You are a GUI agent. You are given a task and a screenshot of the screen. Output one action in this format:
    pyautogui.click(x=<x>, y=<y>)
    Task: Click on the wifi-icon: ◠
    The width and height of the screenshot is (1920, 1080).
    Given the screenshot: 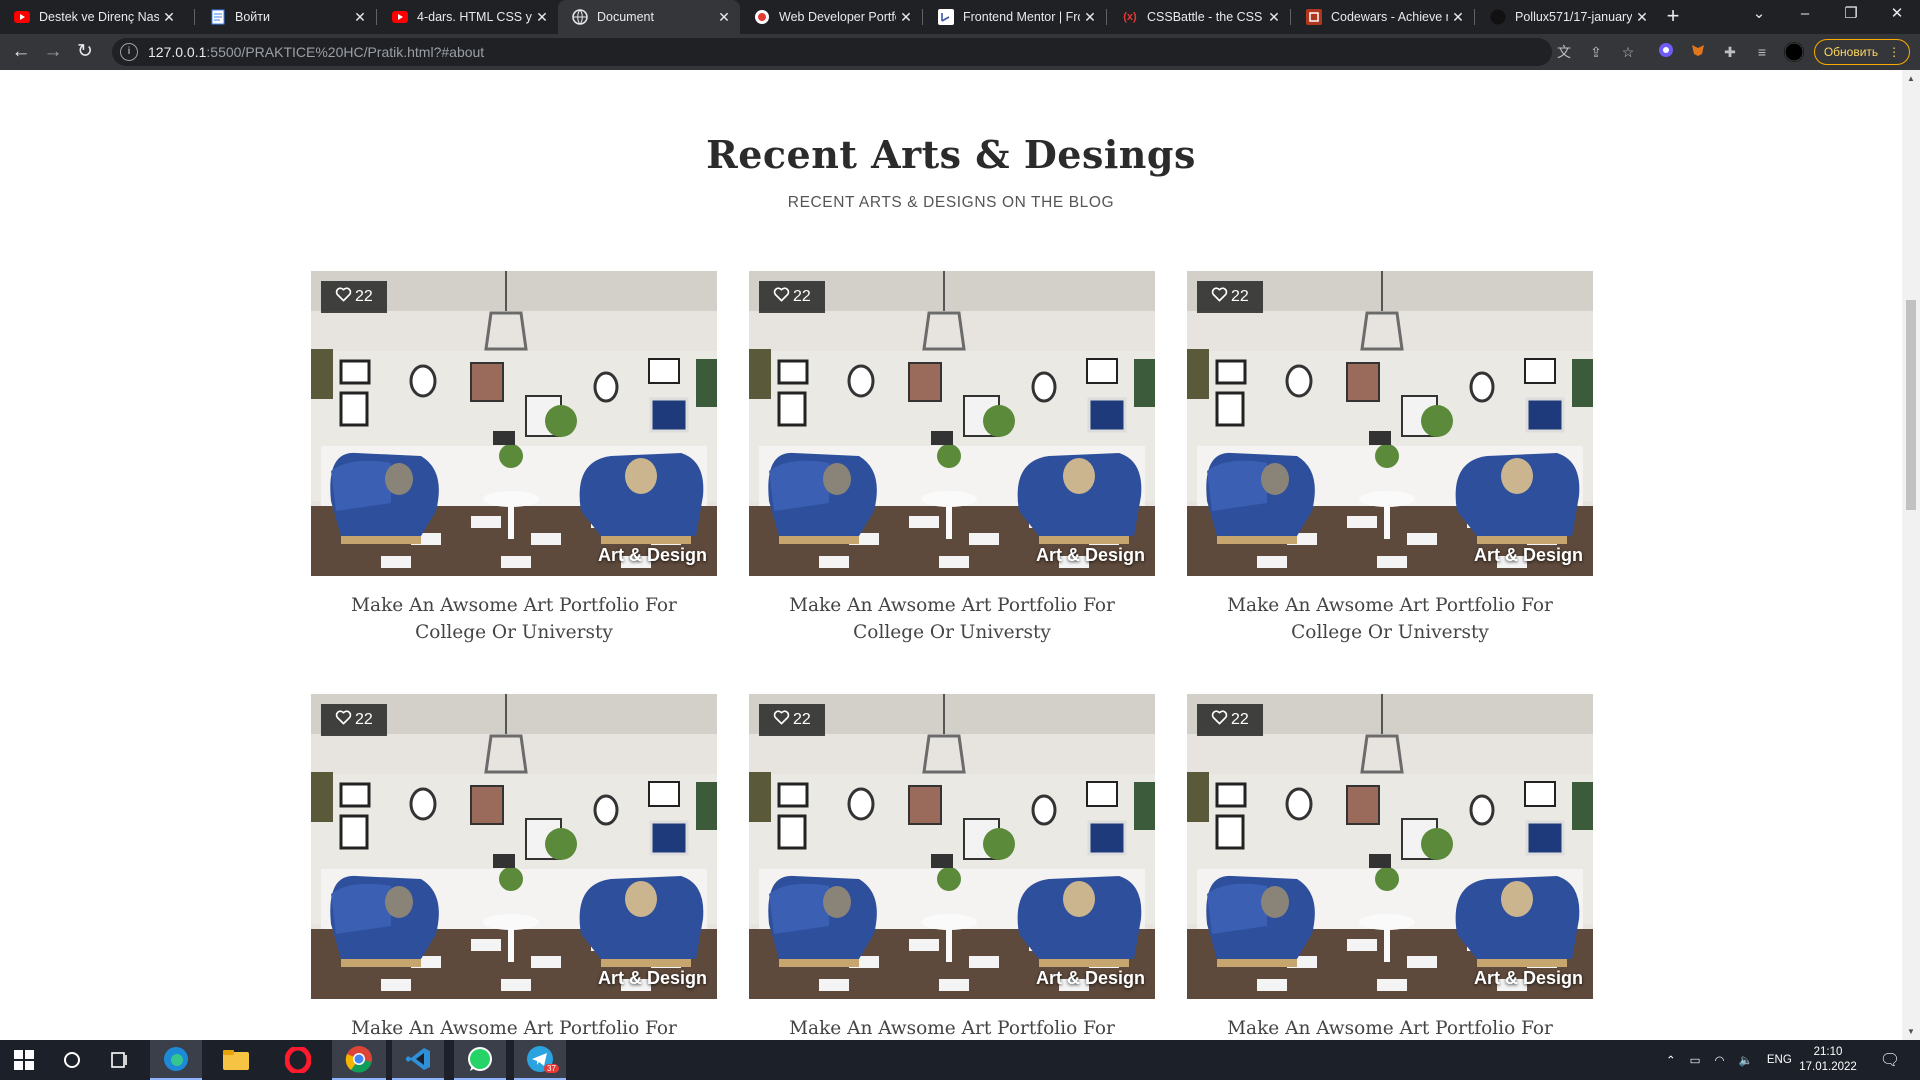 What is the action you would take?
    pyautogui.click(x=1720, y=1060)
    